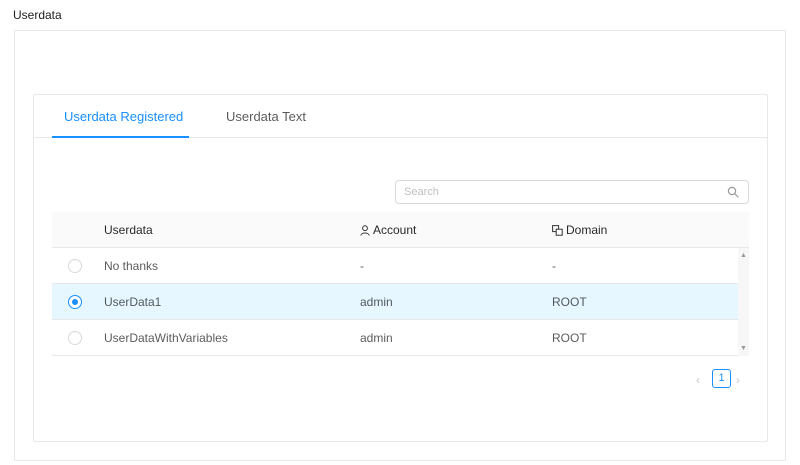 This screenshot has height=465, width=800. What do you see at coordinates (579, 230) in the screenshot?
I see `column-header-domain: Domain` at bounding box center [579, 230].